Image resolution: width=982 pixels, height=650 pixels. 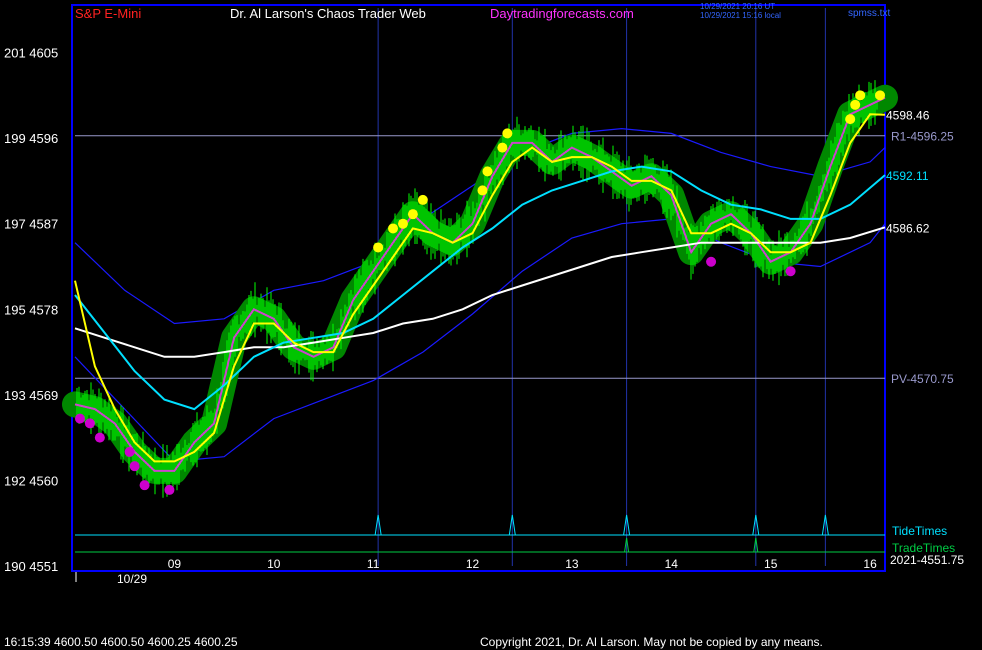 I want to click on local-timestamp: 10/29/2021 15:16 local, so click(x=740, y=15).